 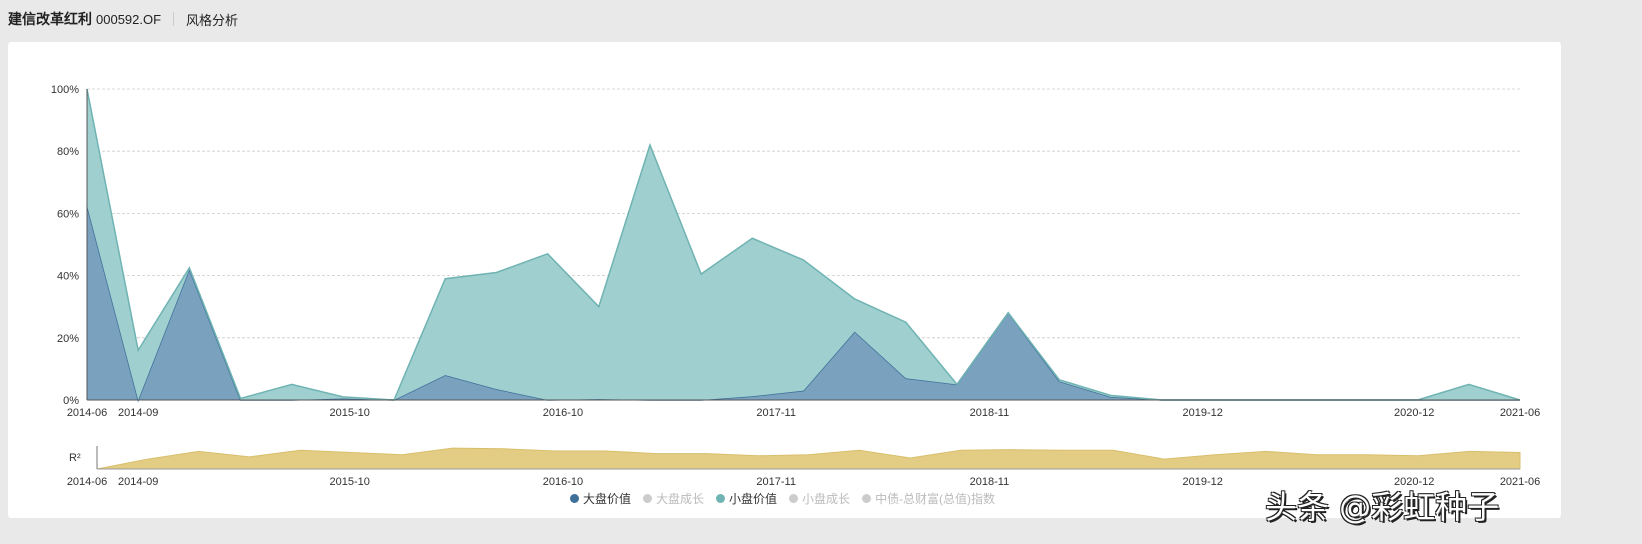 I want to click on legend-item: 中债-总财富(总值)指数, so click(x=928, y=498).